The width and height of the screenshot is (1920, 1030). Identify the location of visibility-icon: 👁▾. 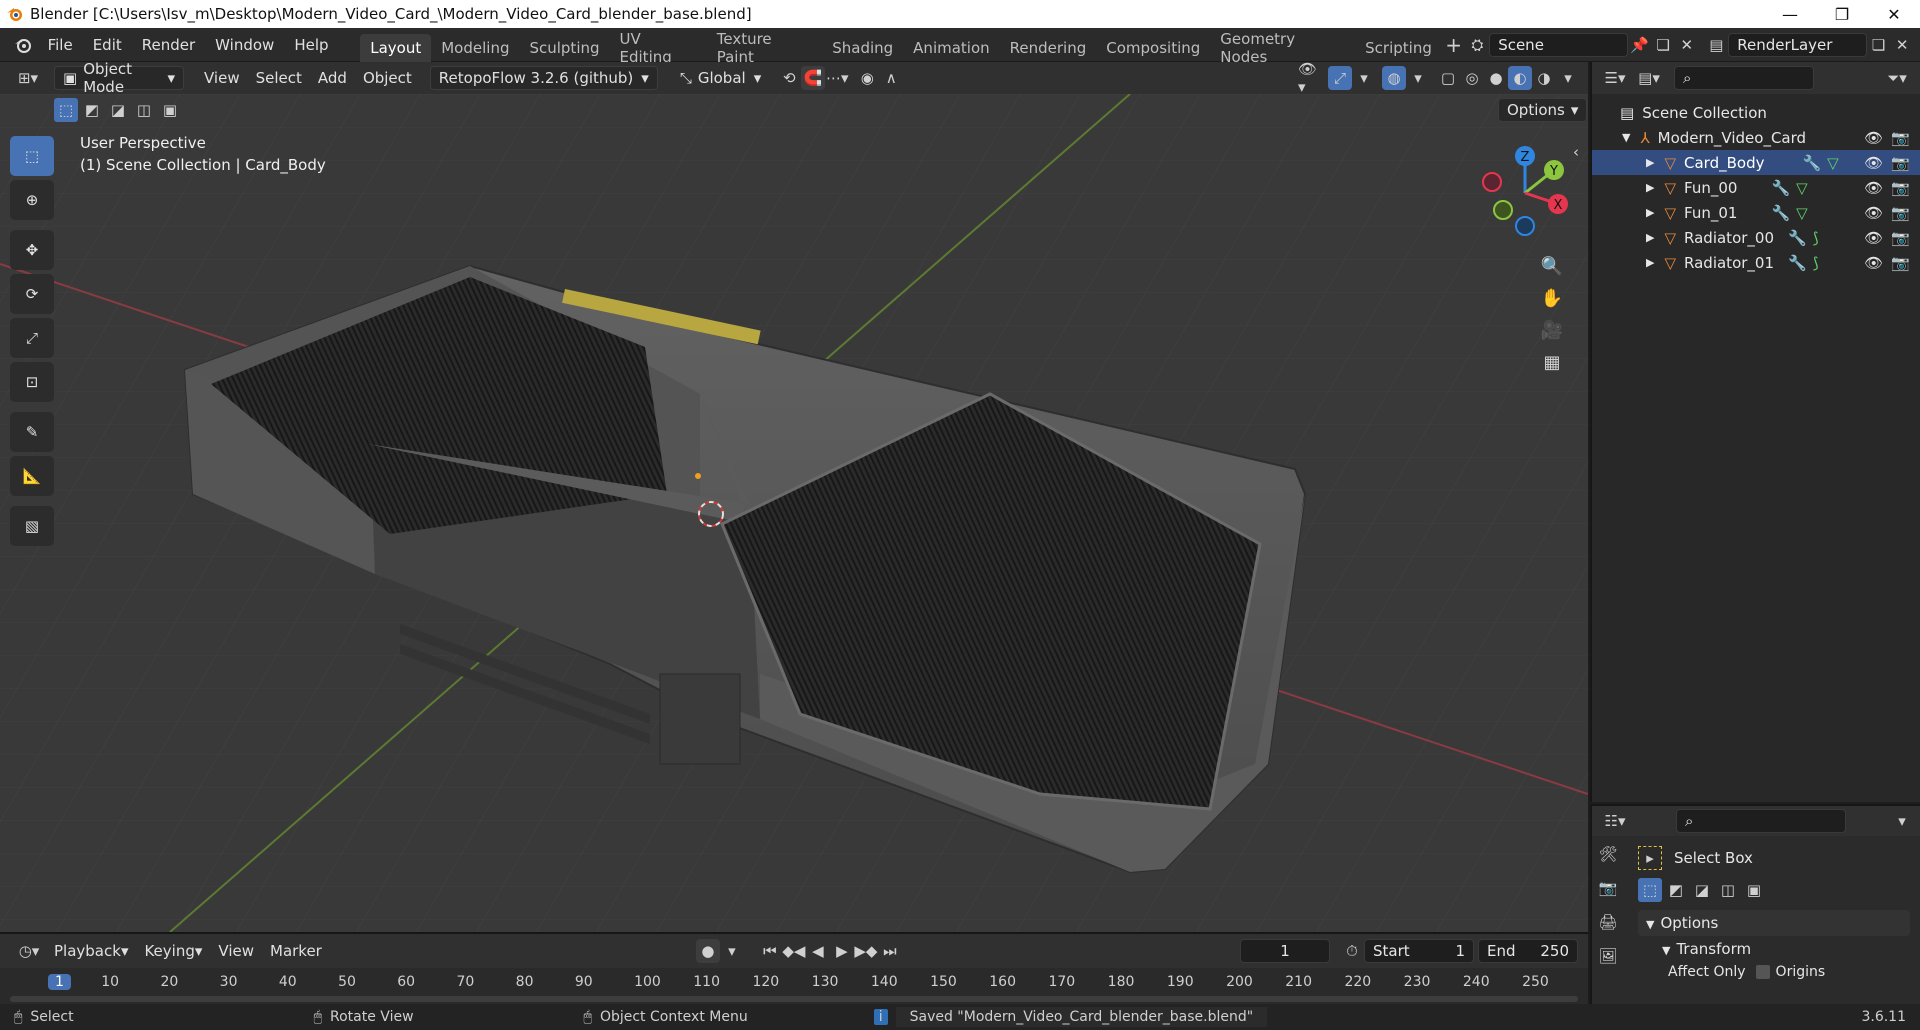
(1310, 78).